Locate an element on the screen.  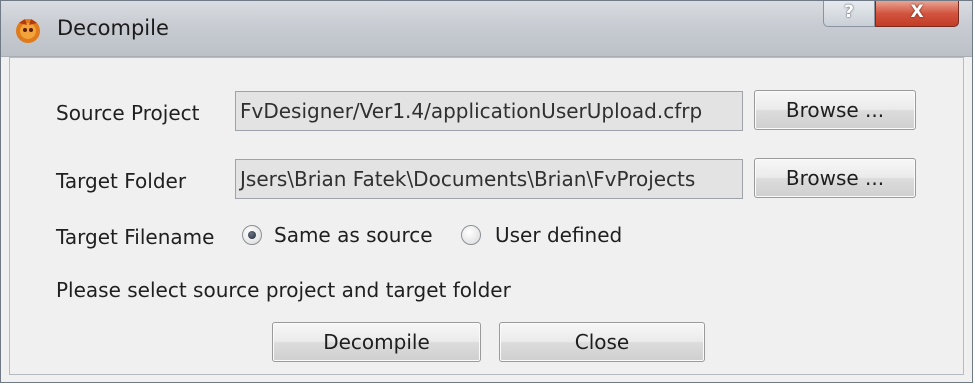
window-title: Decompile is located at coordinates (113, 28).